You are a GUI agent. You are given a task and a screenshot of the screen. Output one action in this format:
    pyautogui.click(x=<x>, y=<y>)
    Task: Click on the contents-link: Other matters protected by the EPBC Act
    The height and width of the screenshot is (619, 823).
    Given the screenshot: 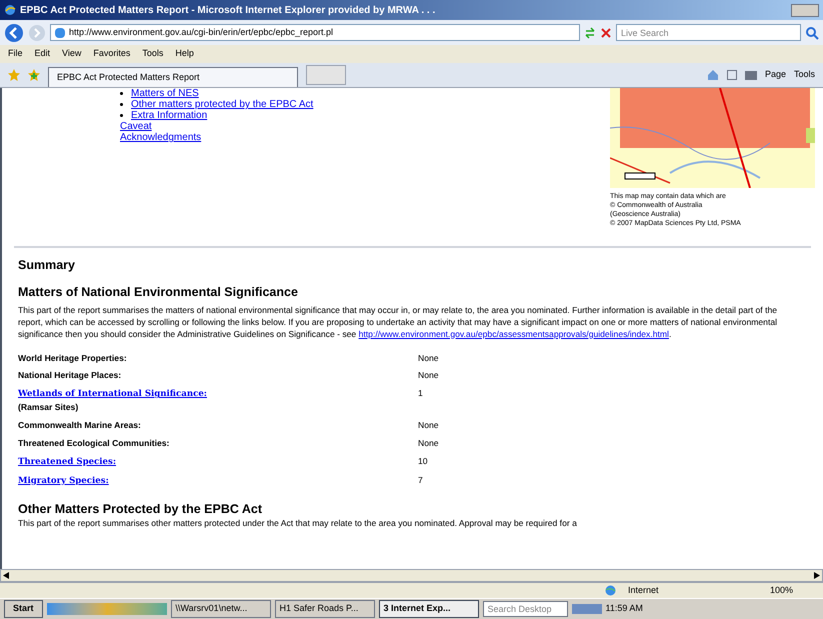 What is the action you would take?
    pyautogui.click(x=222, y=104)
    